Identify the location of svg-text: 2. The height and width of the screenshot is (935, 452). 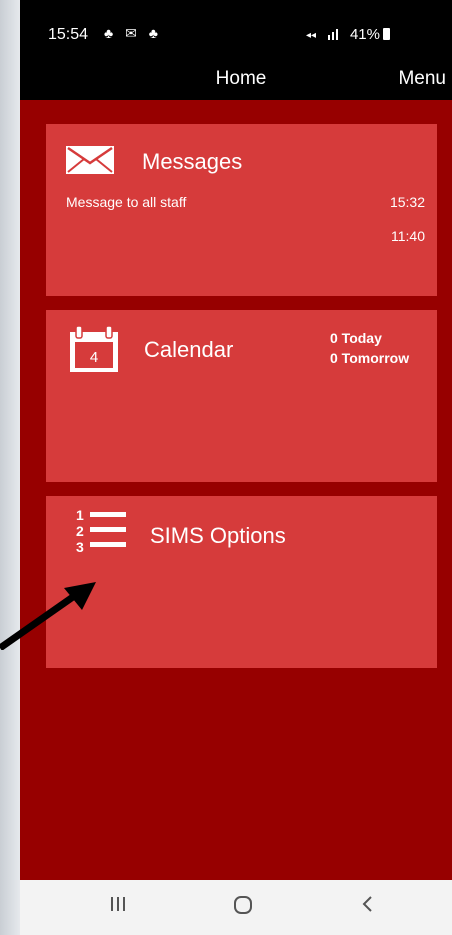
(80, 531).